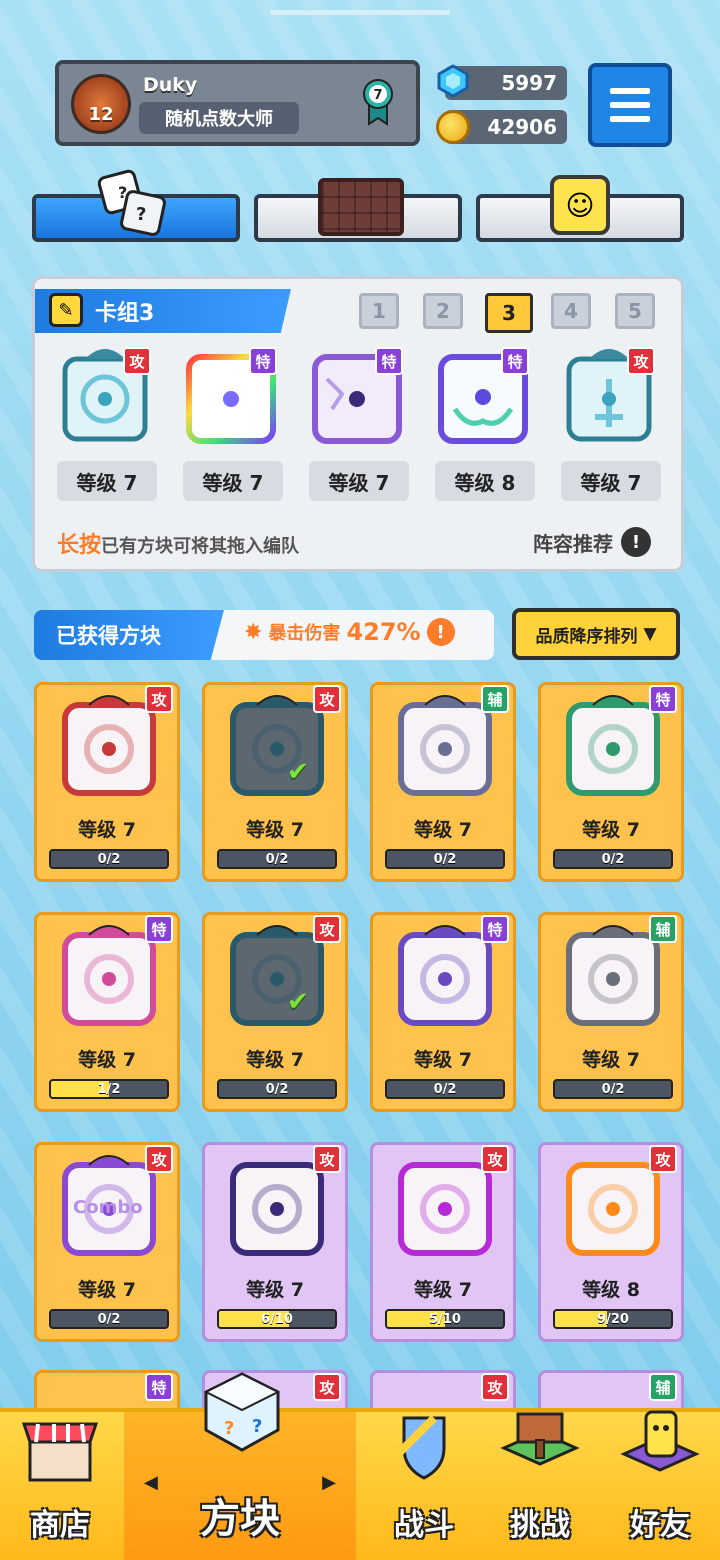 The height and width of the screenshot is (1560, 720). I want to click on crit-burst-icon: ✸, so click(253, 632).